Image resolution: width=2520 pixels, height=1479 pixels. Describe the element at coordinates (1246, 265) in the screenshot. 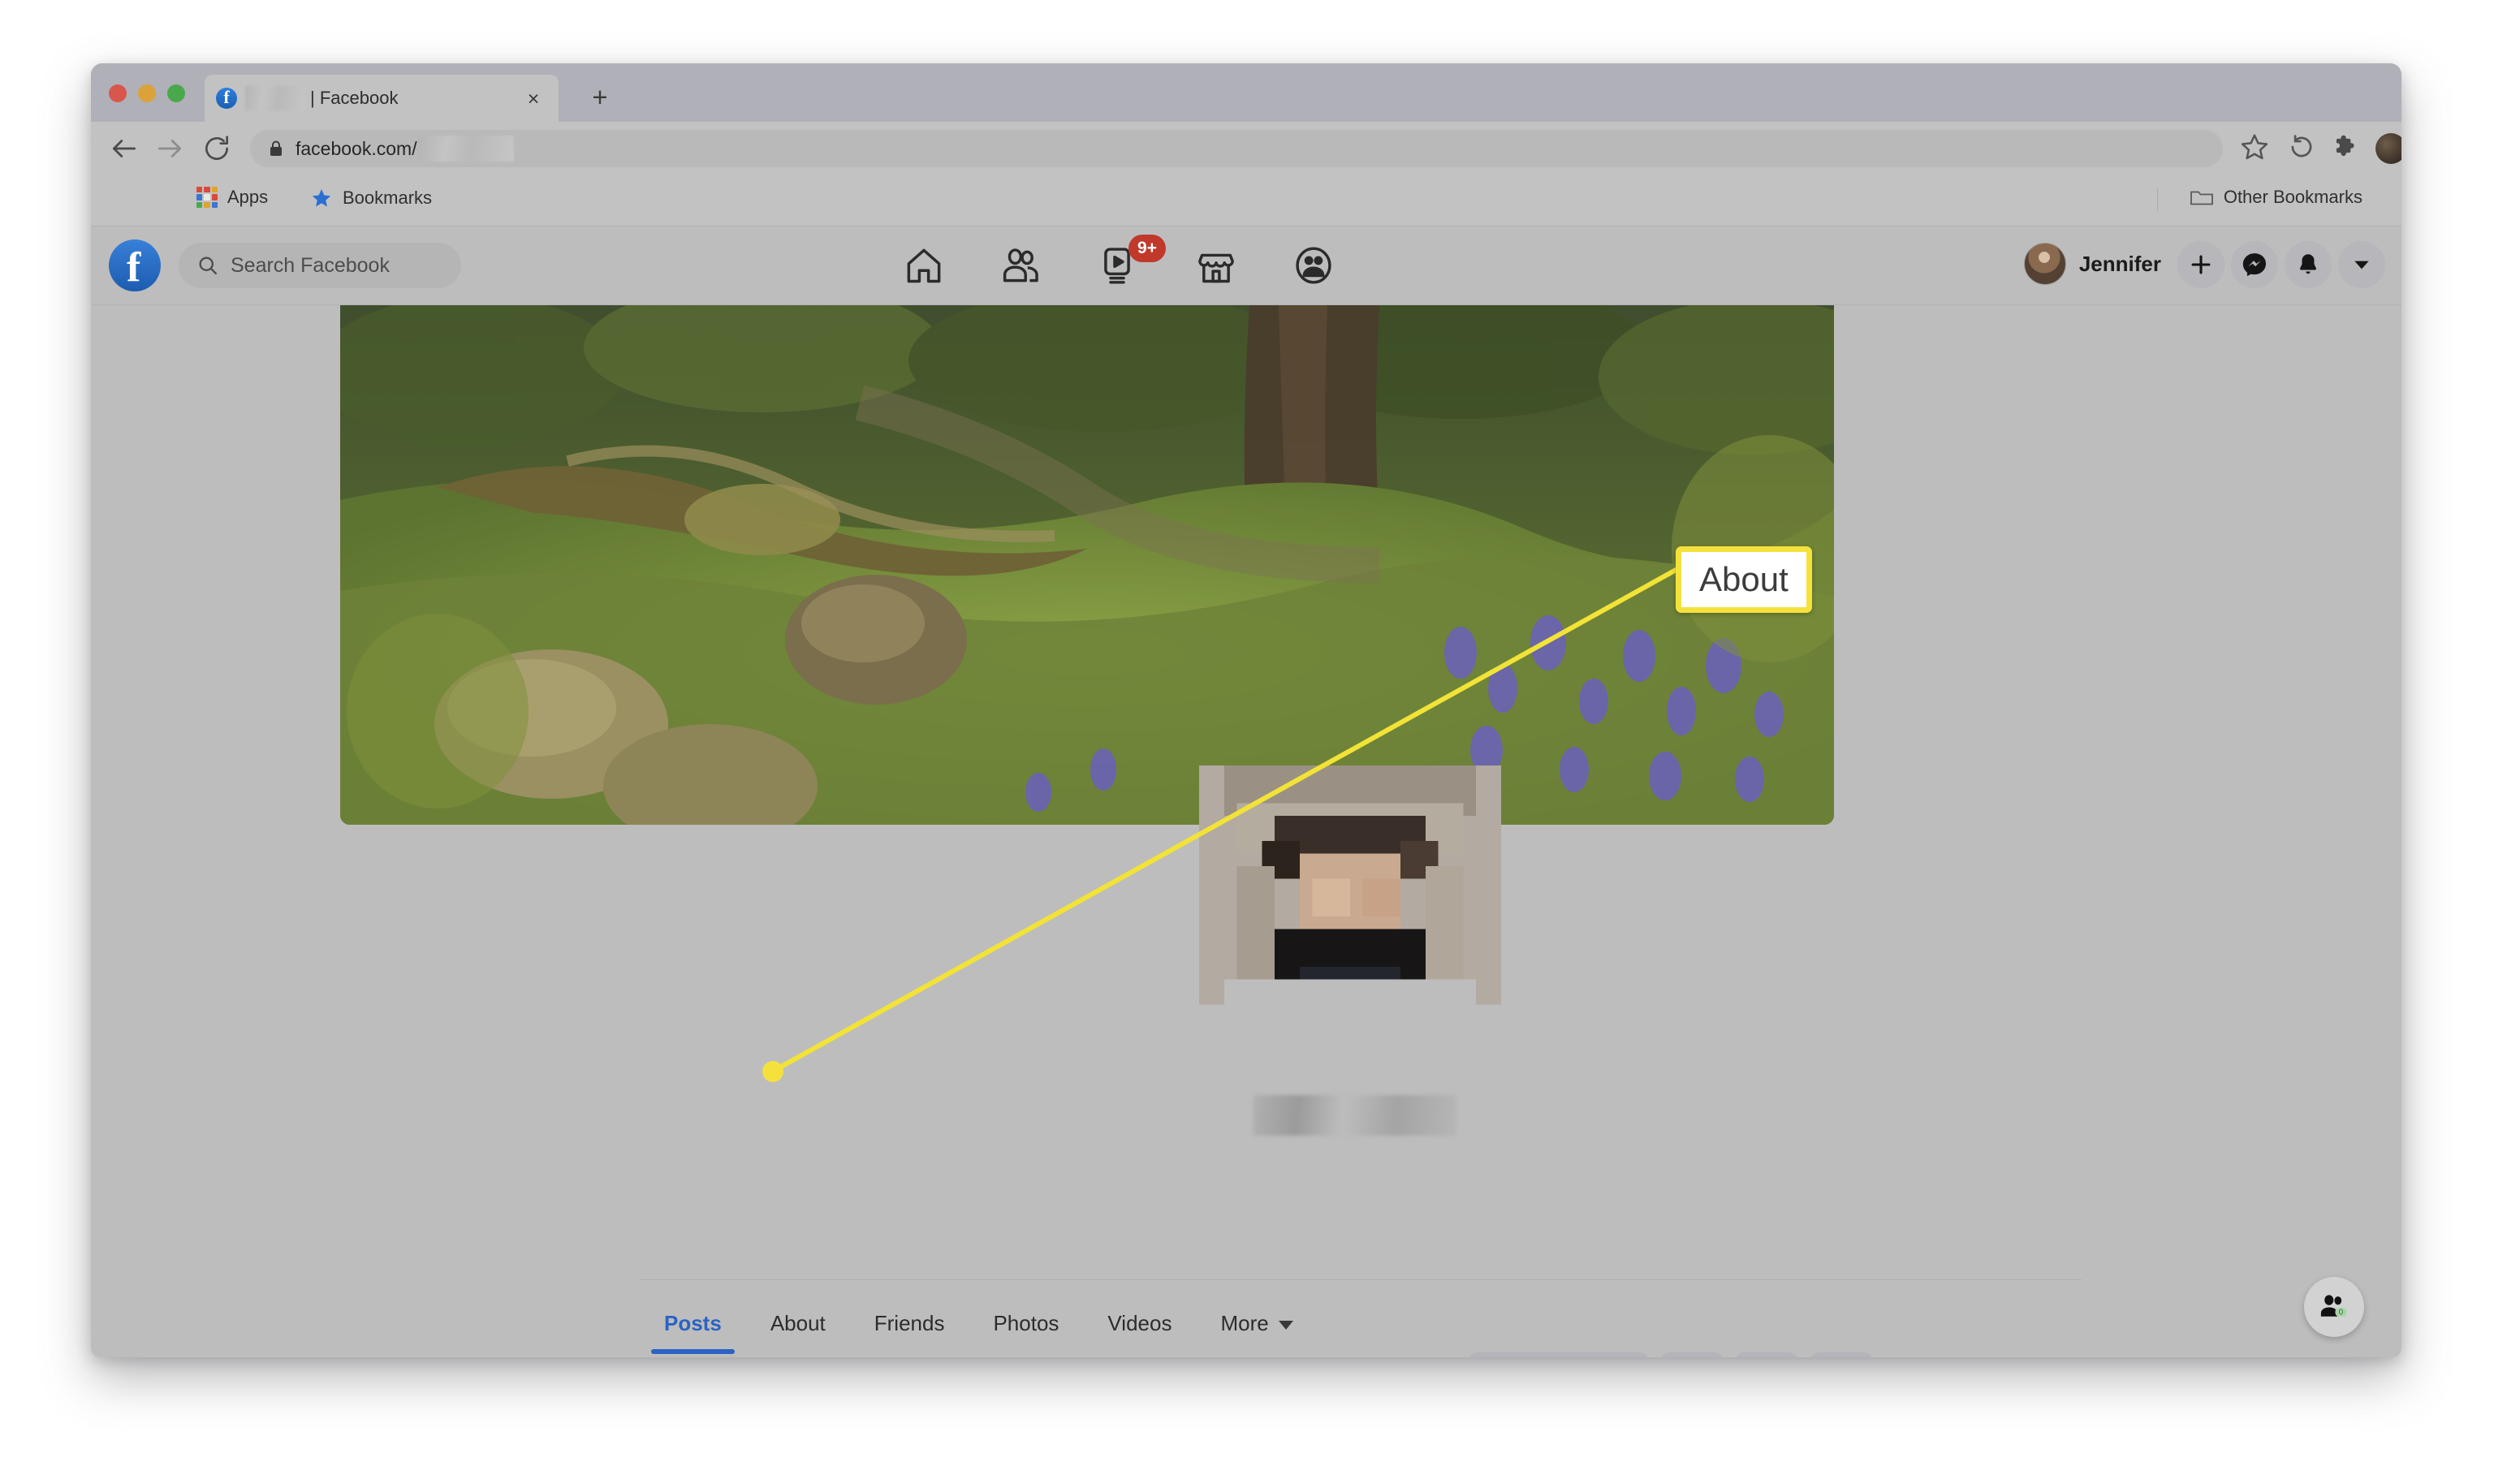

I see `facebook-top-navbar: f Search Facebook 9+ Jennifer` at that location.